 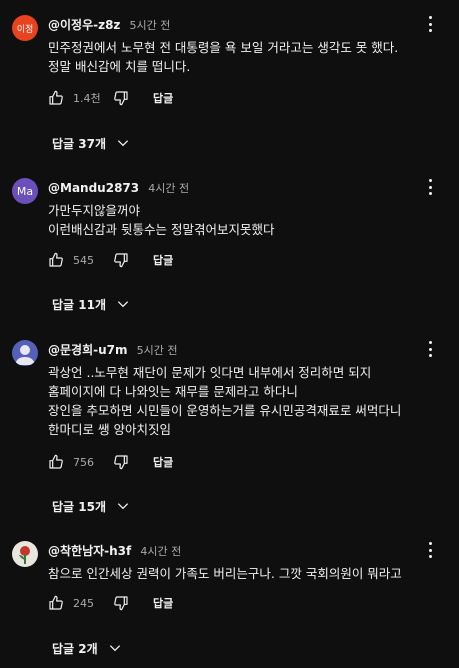 What do you see at coordinates (119, 66) in the screenshot?
I see `comment-line: 정말 배신감에 치를 떱니다.` at bounding box center [119, 66].